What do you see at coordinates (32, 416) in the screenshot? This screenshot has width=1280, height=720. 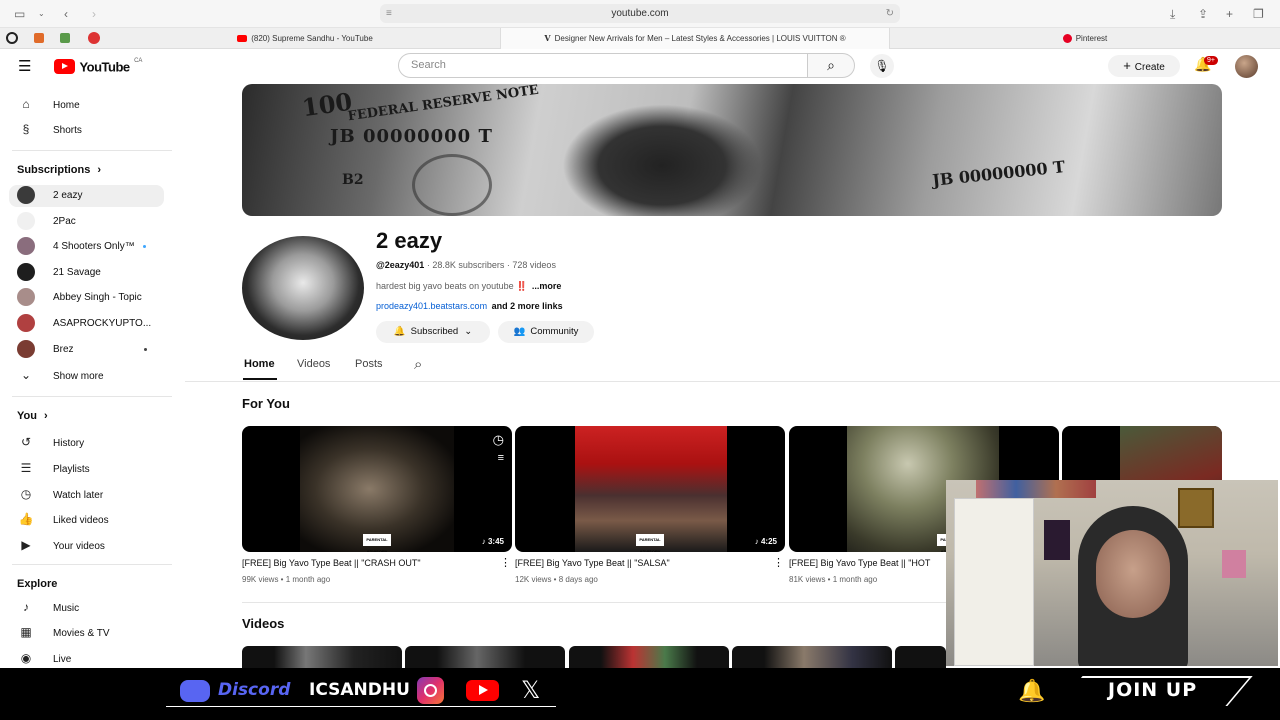 I see `you-heading: You ›` at bounding box center [32, 416].